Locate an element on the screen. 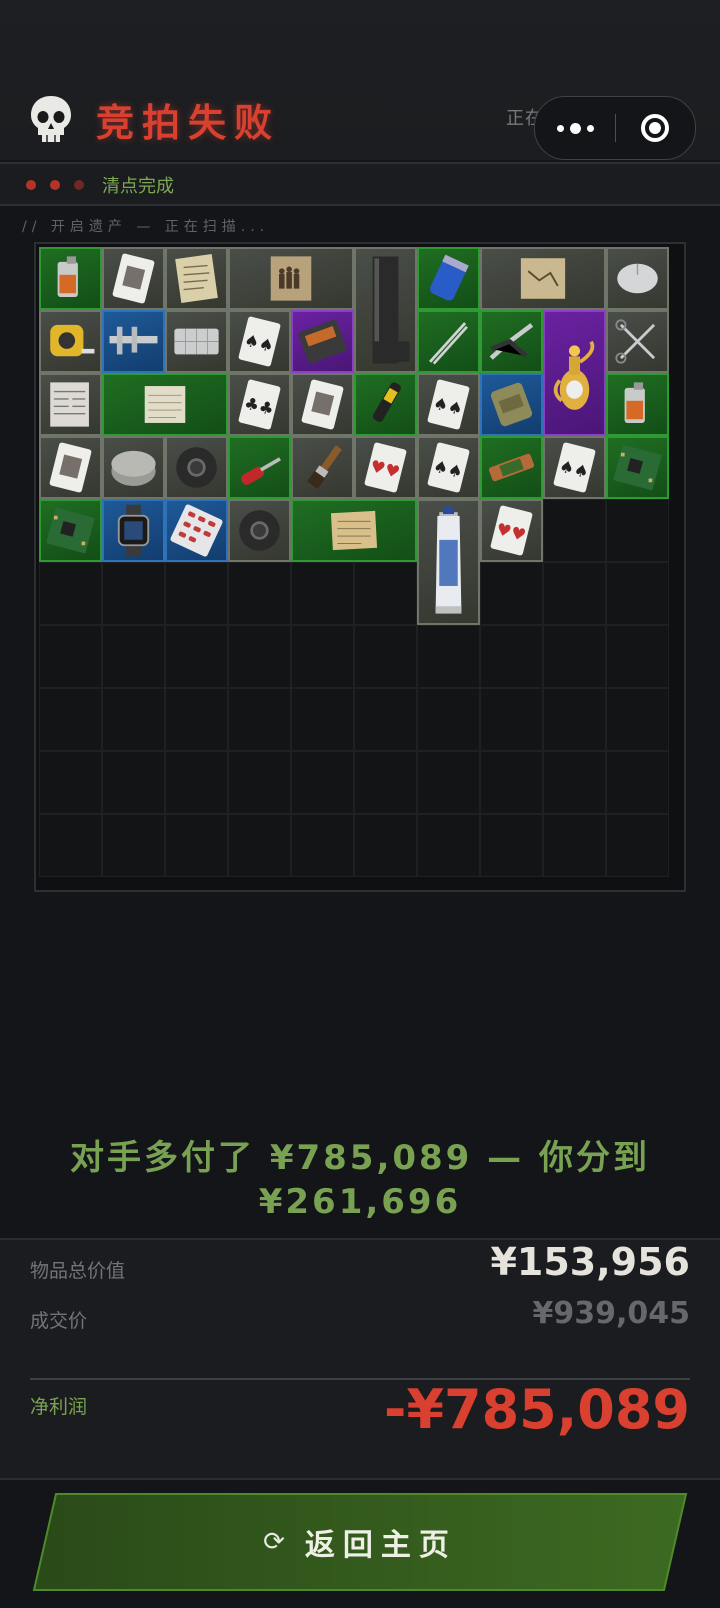  old-photograph-icon is located at coordinates (291, 278).